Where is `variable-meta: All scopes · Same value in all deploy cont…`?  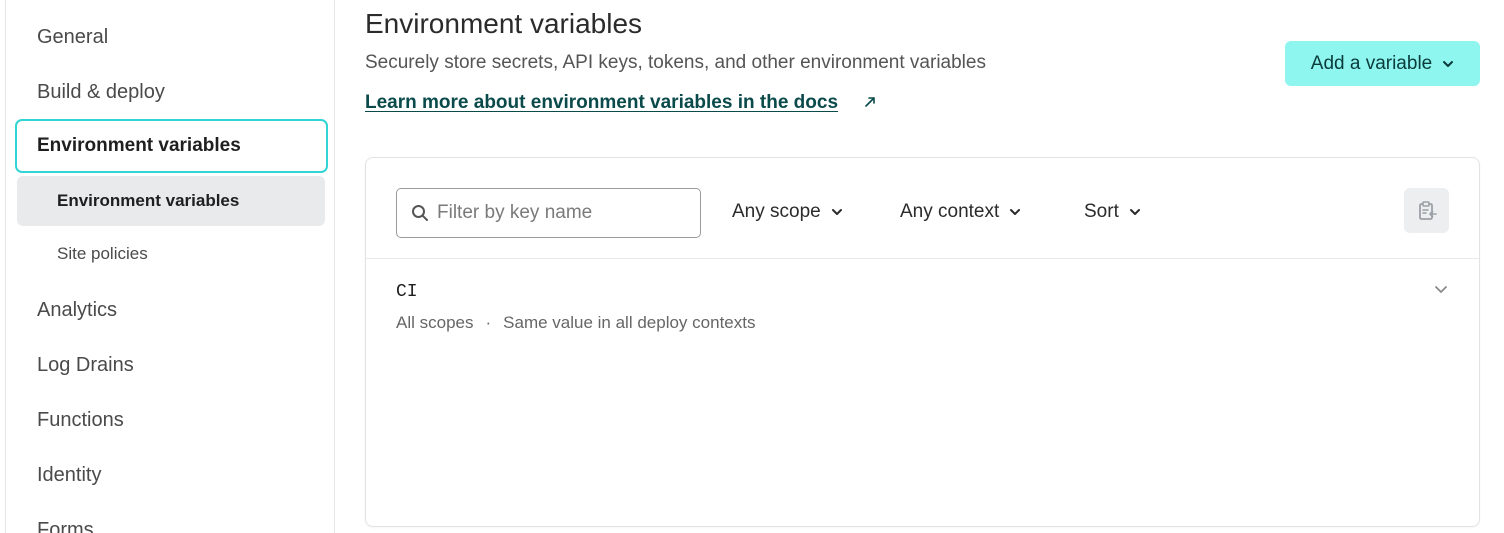 variable-meta: All scopes · Same value in all deploy cont… is located at coordinates (575, 323).